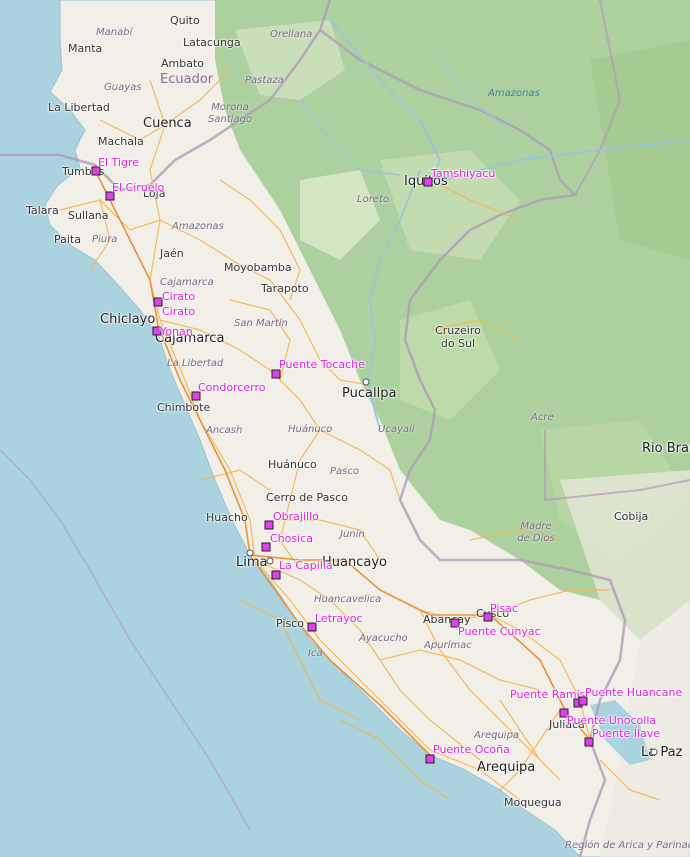 Image resolution: width=690 pixels, height=857 pixels. Describe the element at coordinates (634, 692) in the screenshot. I see `marker-label-puente-huancane: Puente Huancane` at that location.